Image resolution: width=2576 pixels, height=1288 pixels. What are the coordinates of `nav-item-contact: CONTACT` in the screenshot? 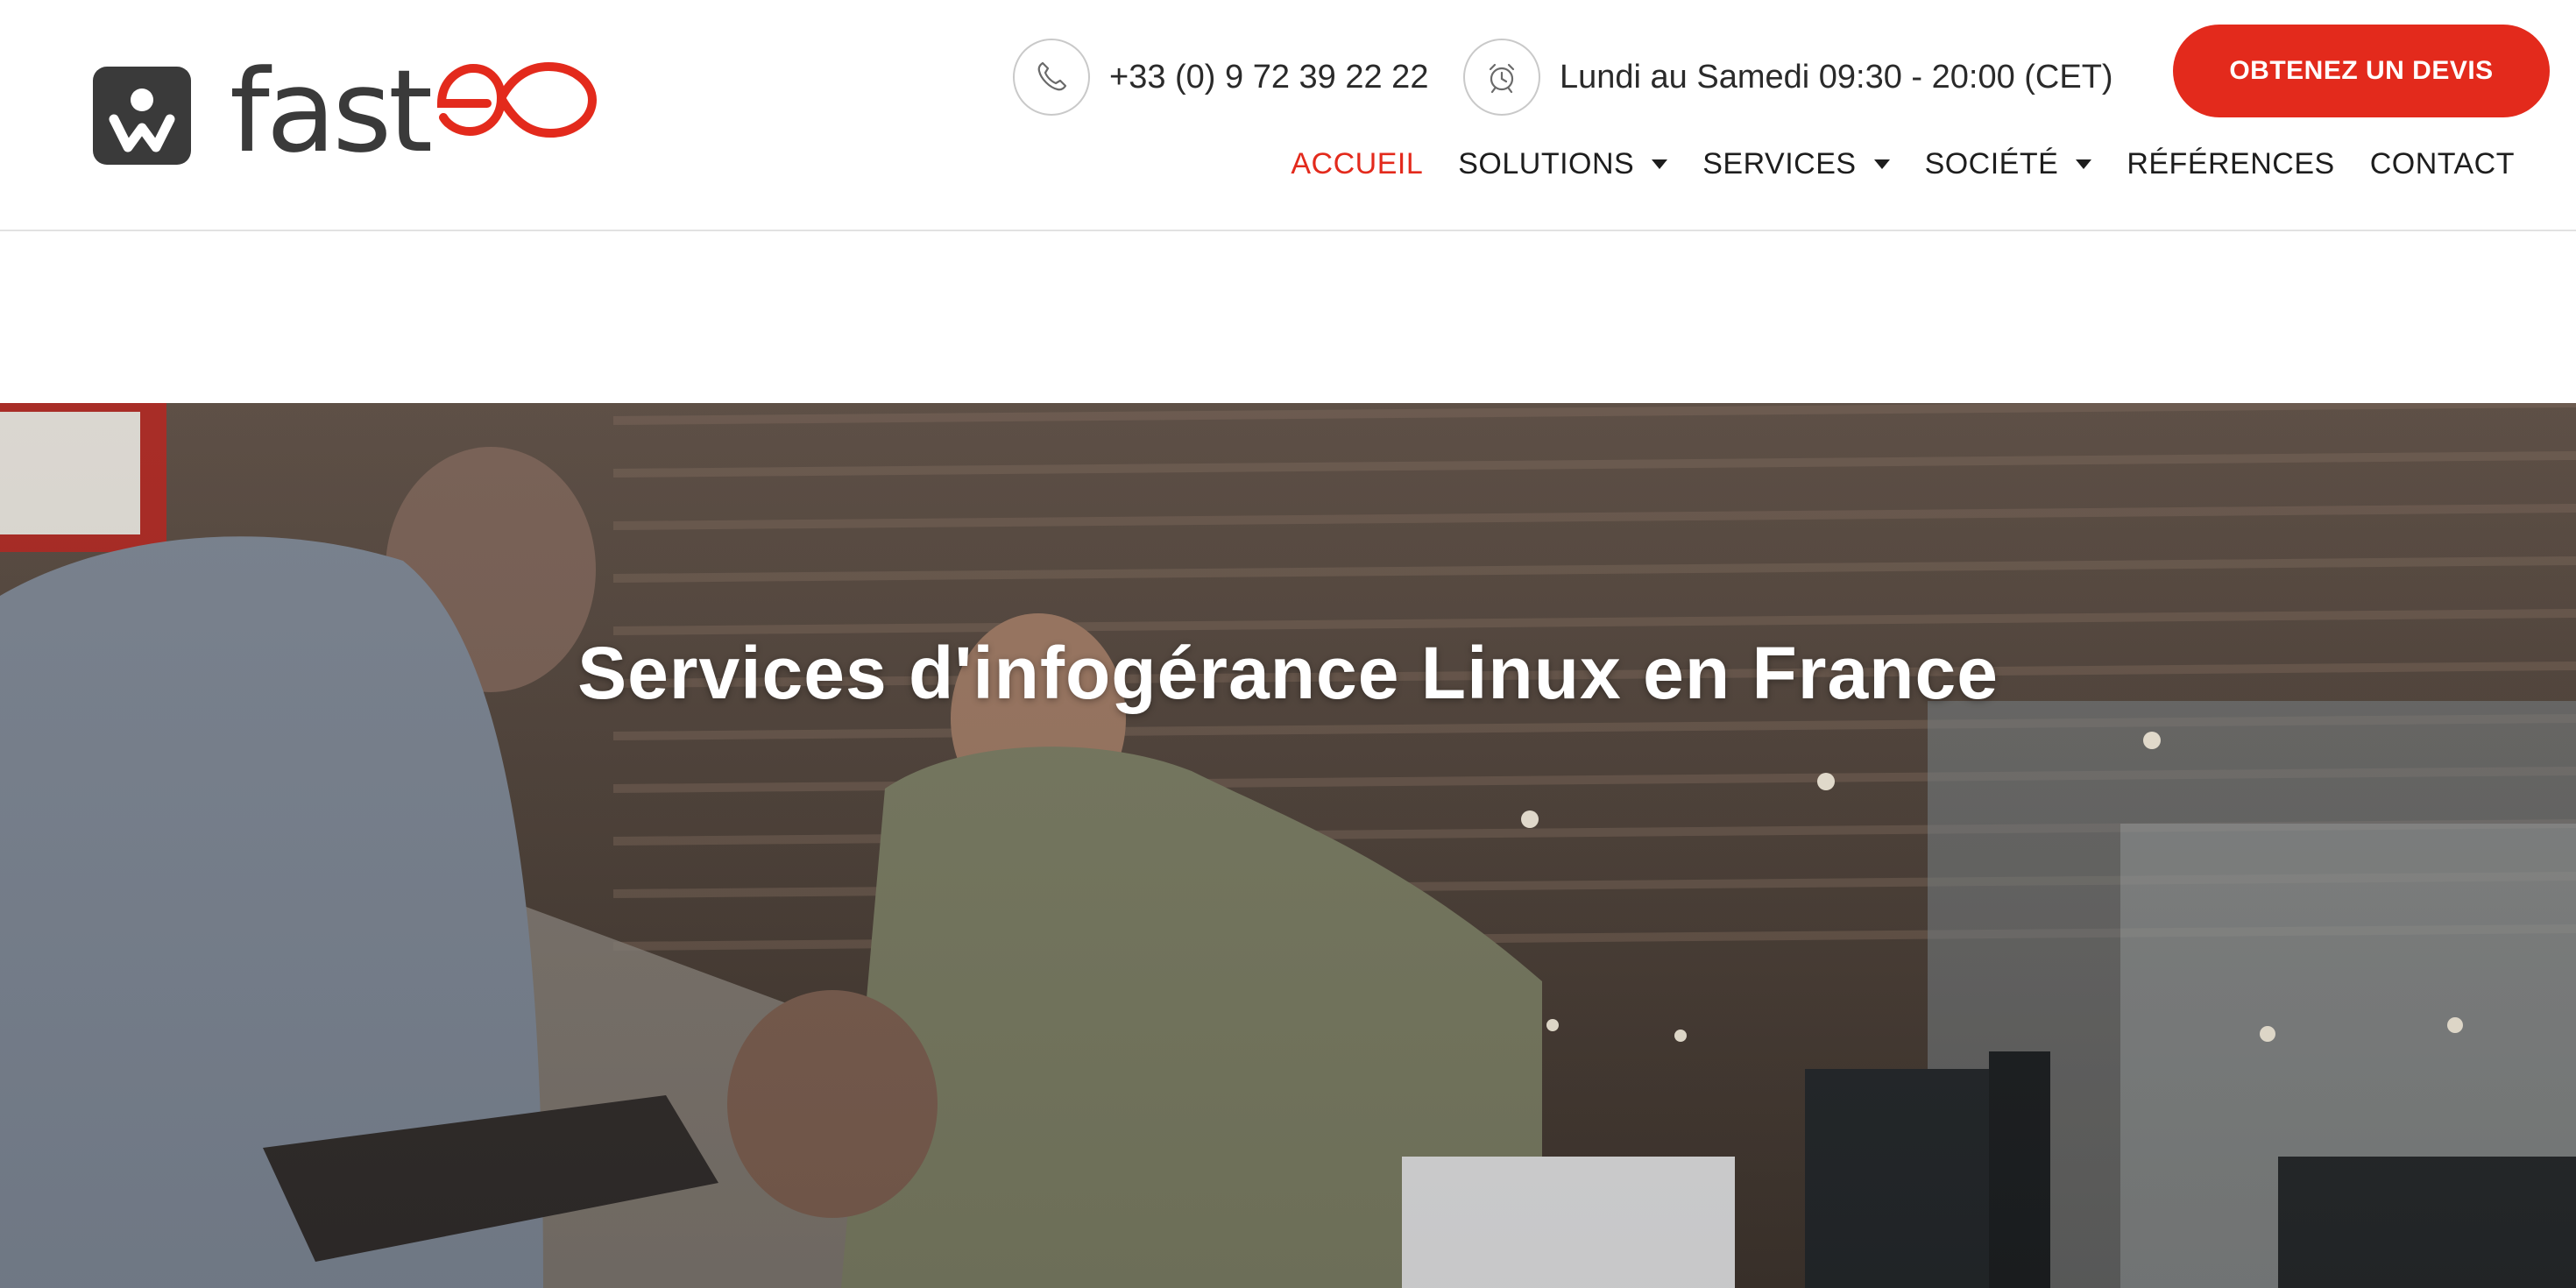 It's located at (2442, 164).